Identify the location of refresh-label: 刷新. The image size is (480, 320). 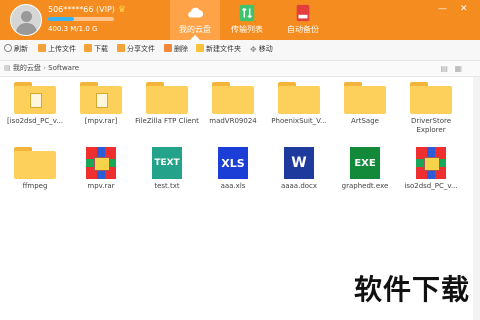
(21, 49).